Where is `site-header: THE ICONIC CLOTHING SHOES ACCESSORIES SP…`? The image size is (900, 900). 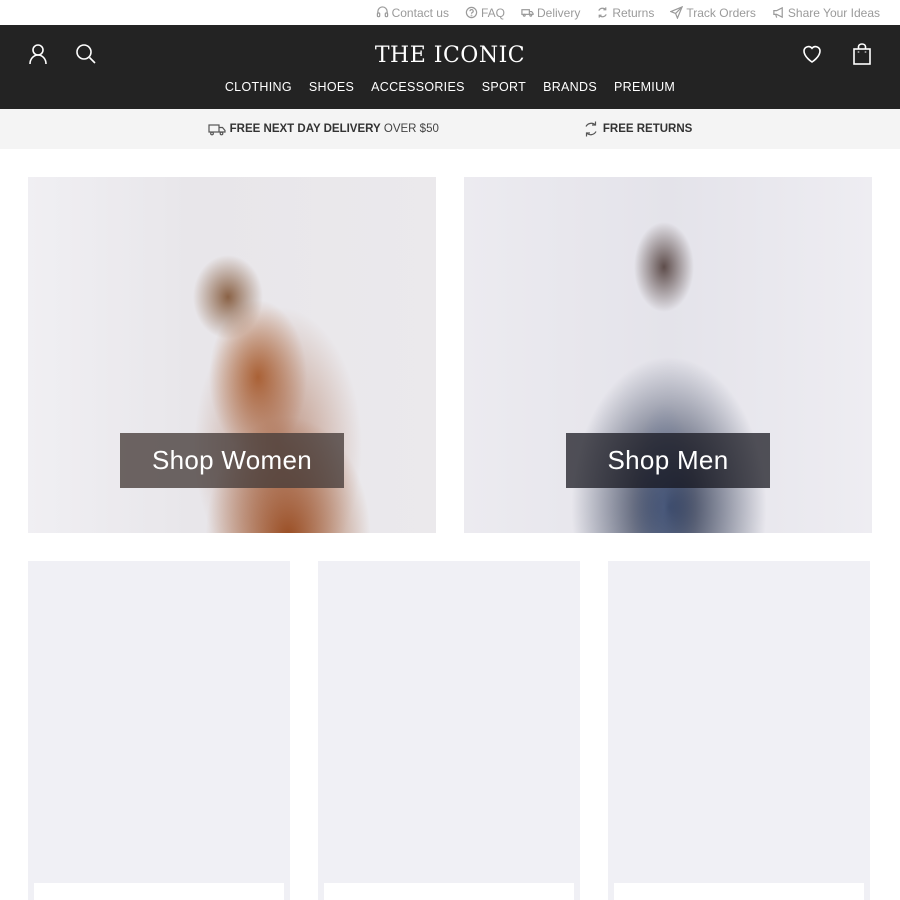 site-header: THE ICONIC CLOTHING SHOES ACCESSORIES SP… is located at coordinates (450, 67).